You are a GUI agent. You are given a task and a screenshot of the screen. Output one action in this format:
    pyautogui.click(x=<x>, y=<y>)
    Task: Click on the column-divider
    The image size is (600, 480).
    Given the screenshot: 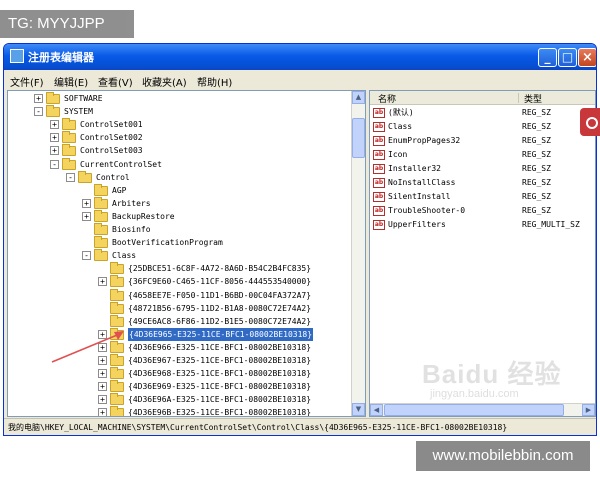 What is the action you would take?
    pyautogui.click(x=518, y=98)
    